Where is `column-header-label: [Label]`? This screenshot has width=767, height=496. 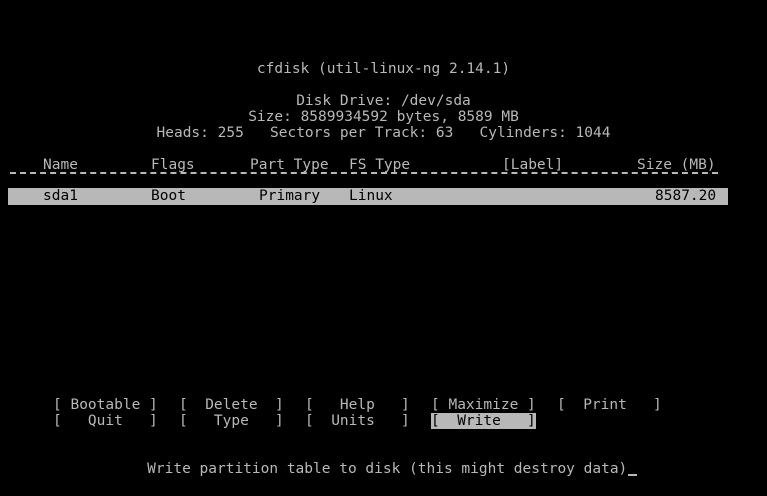 column-header-label: [Label] is located at coordinates (533, 165).